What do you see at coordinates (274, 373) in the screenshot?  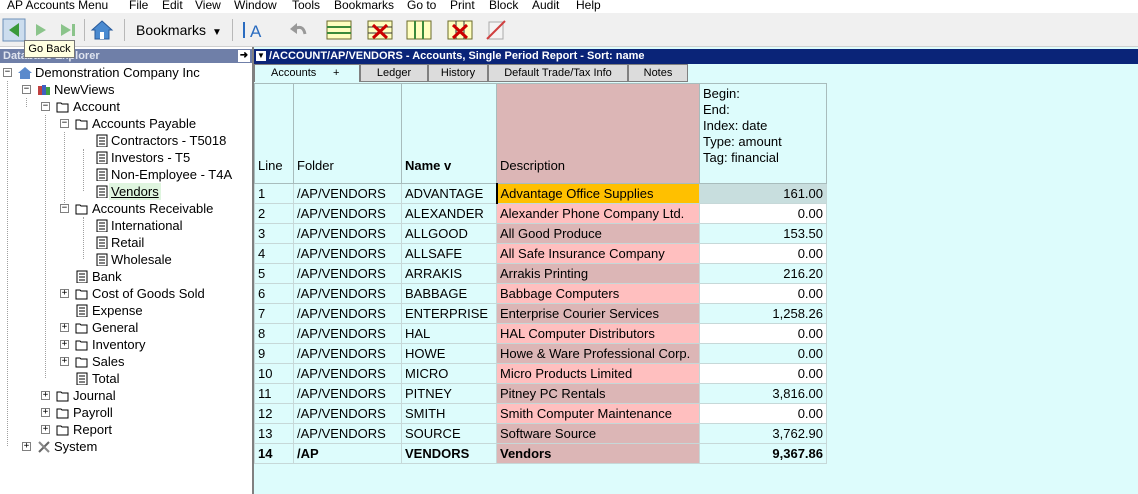 I see `cell-line: 10` at bounding box center [274, 373].